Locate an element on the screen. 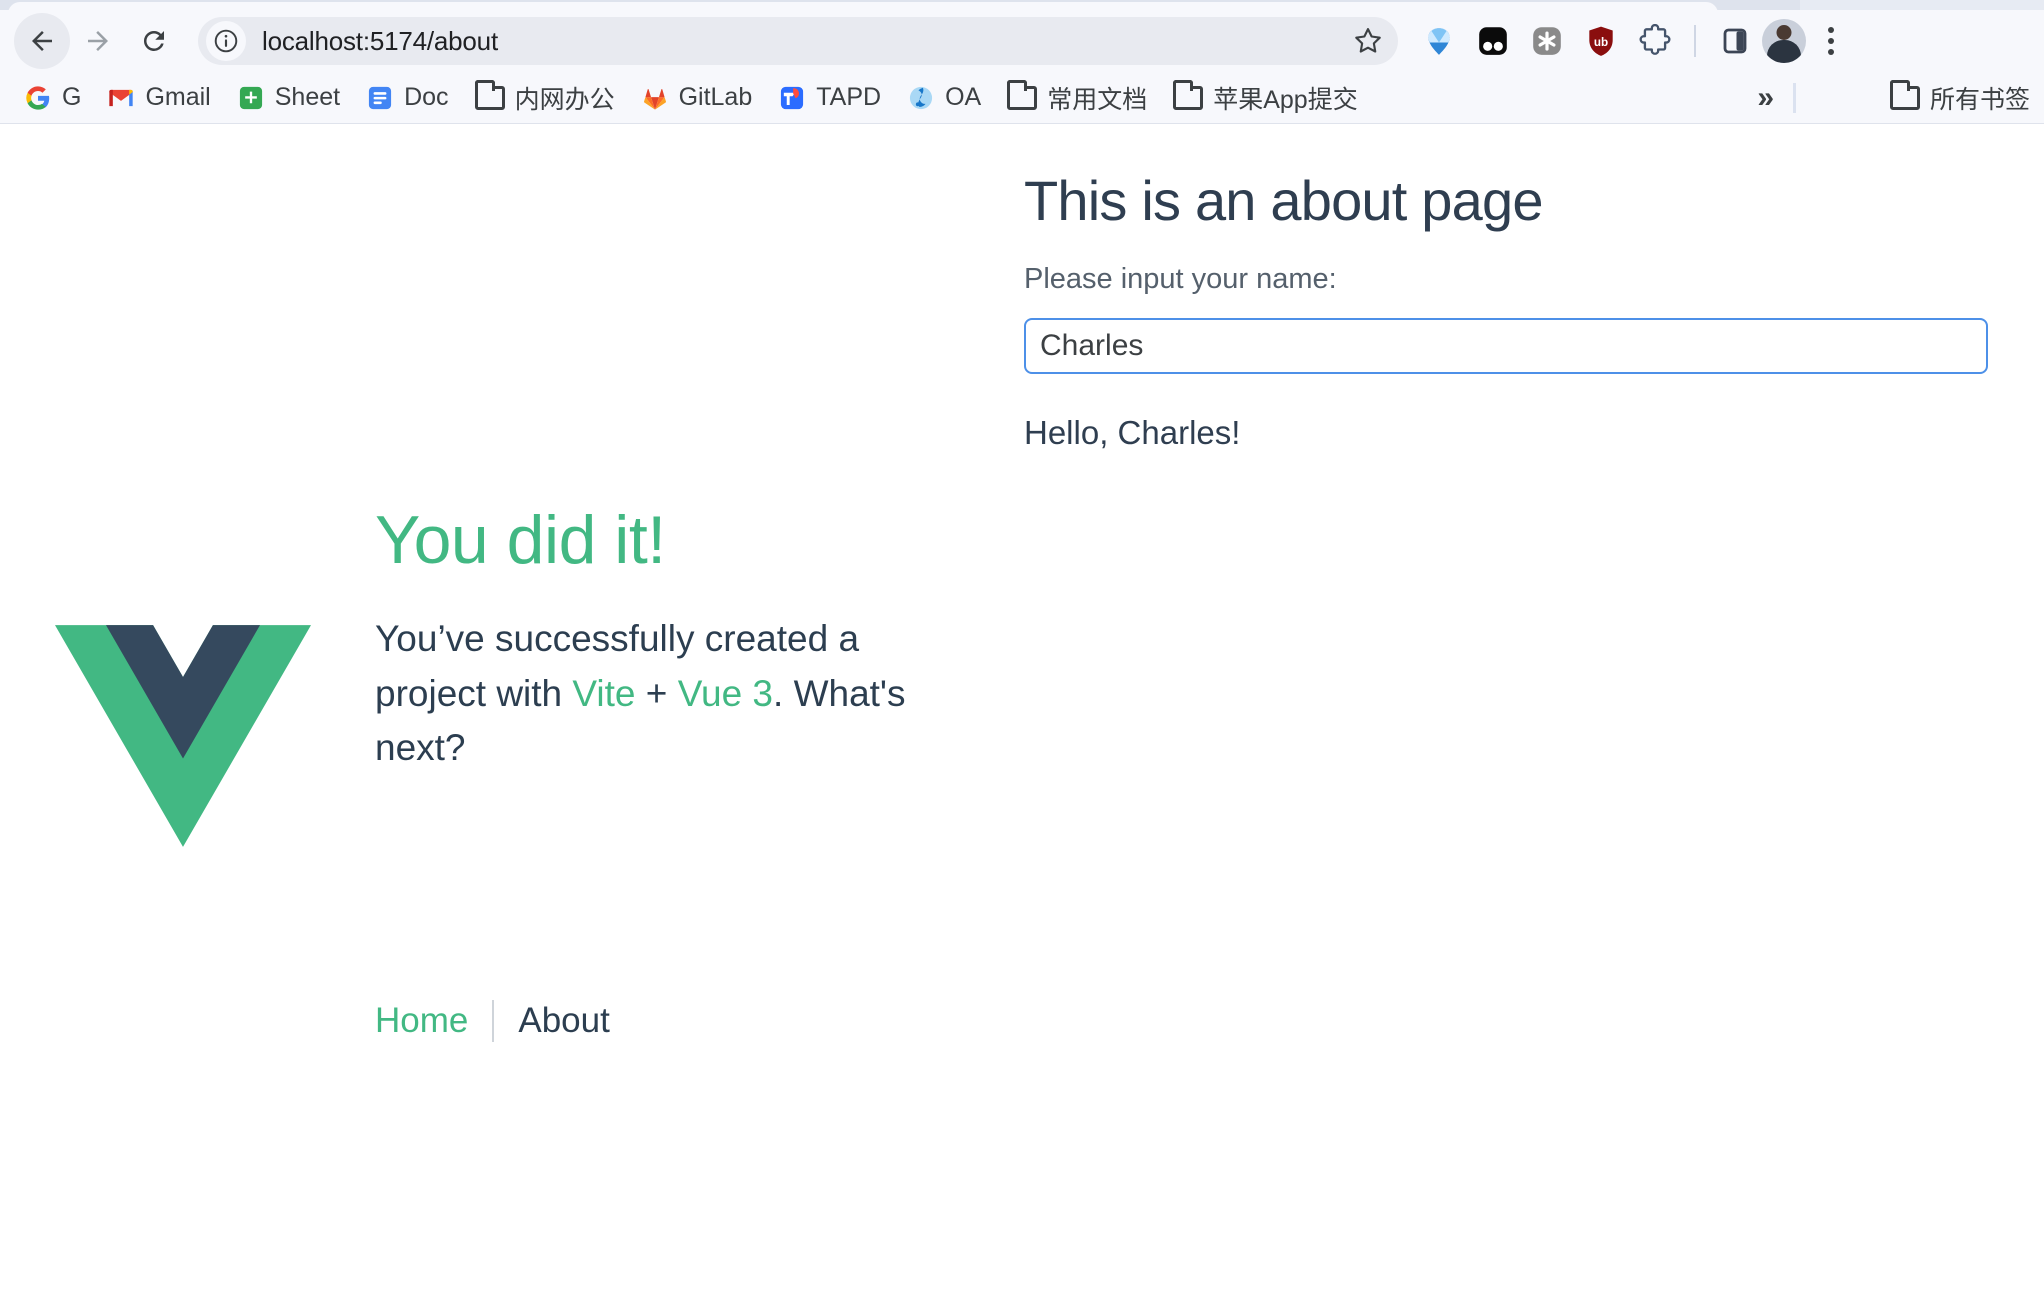 This screenshot has width=2044, height=1302. bookmark-star-icon is located at coordinates (1368, 40).